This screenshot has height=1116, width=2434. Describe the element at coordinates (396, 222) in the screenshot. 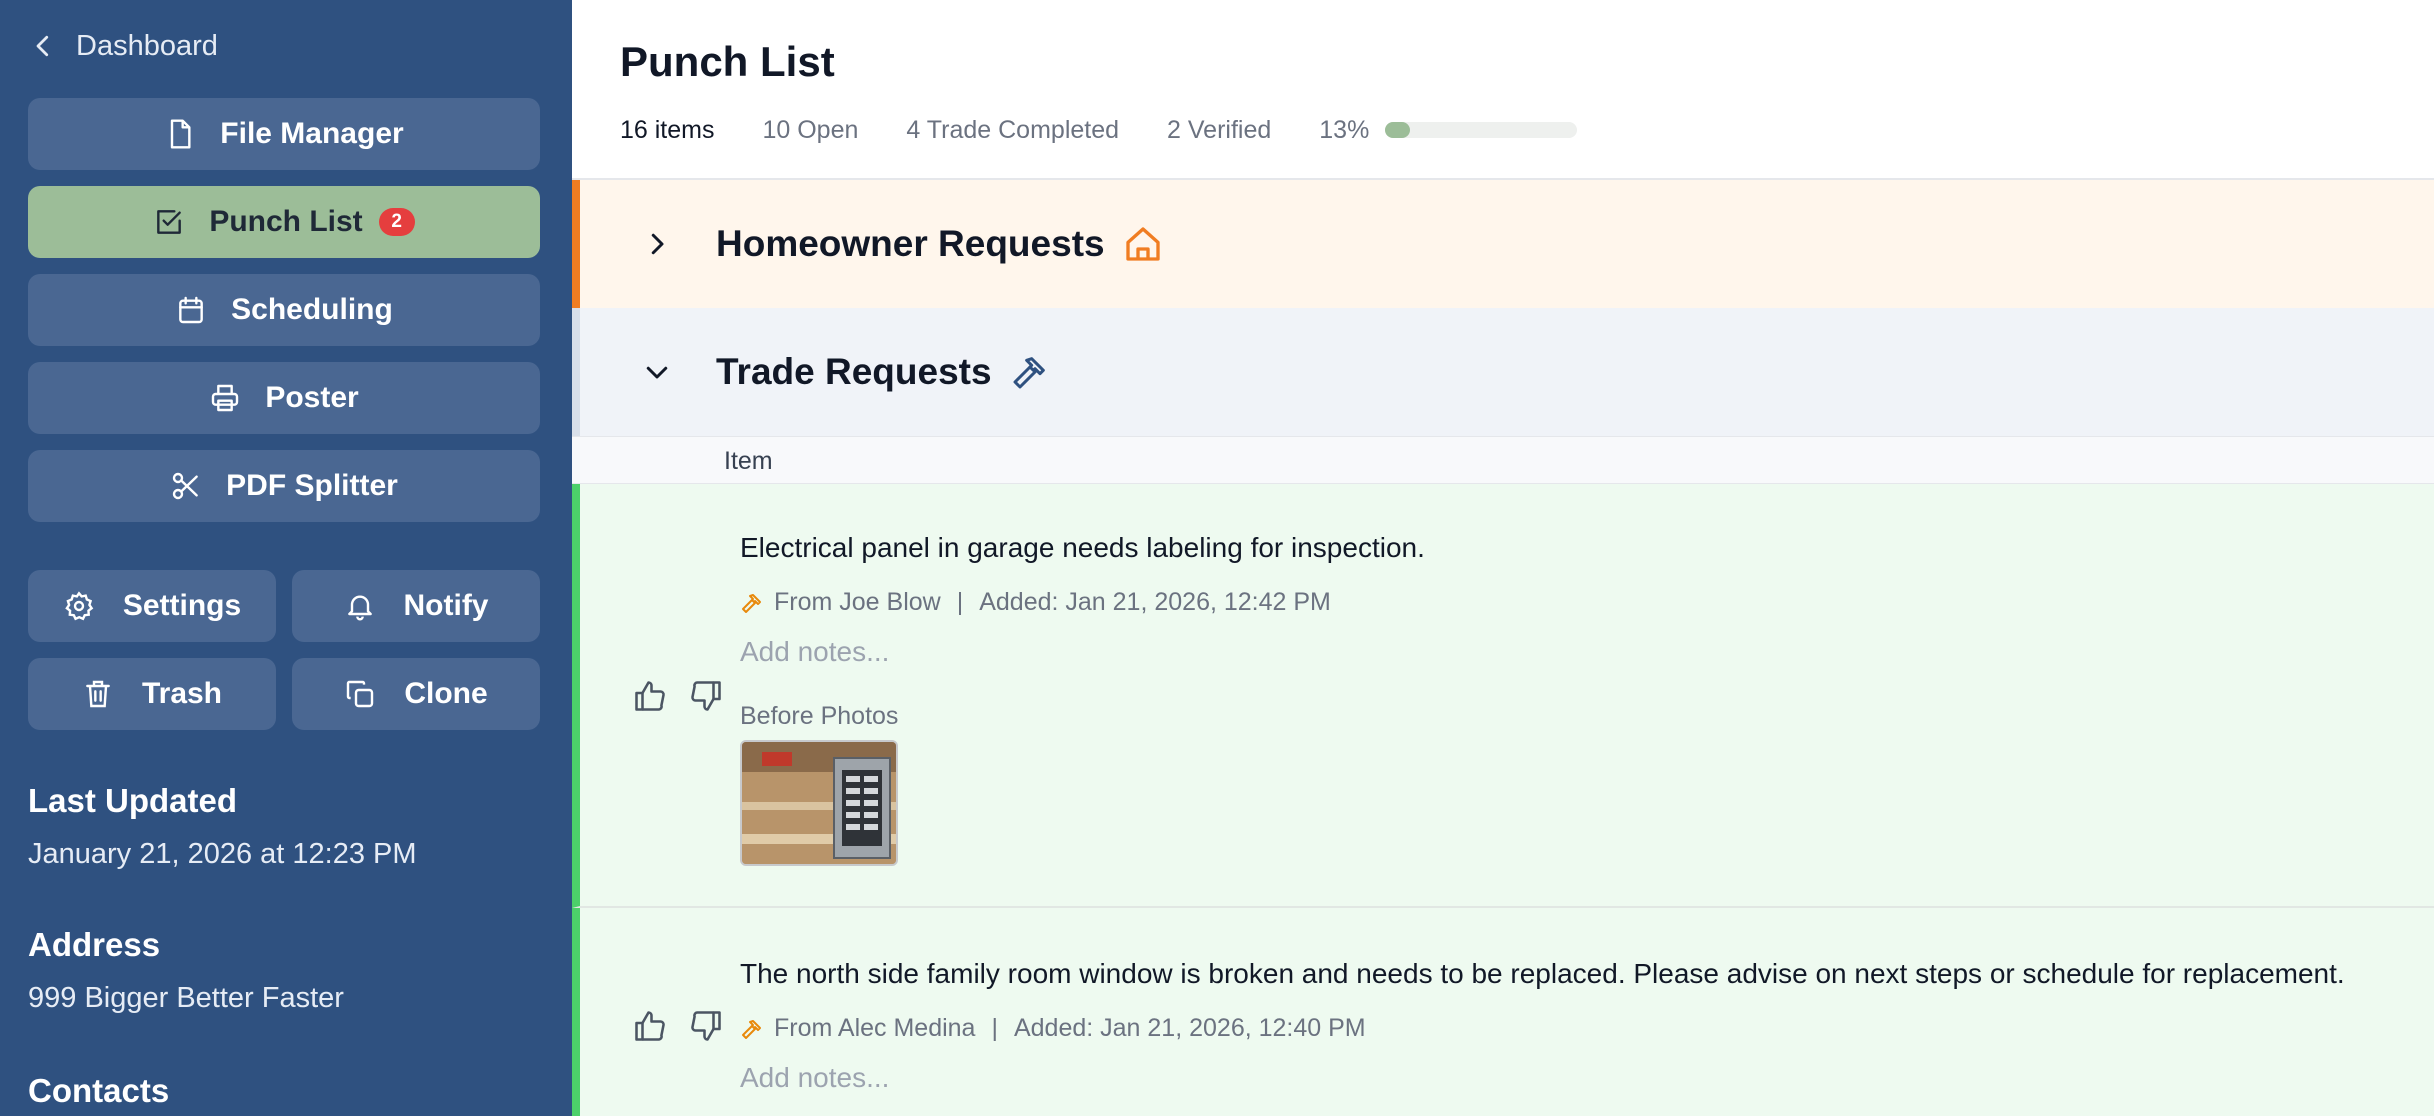

I see `punch-list-count-badge: 2` at that location.